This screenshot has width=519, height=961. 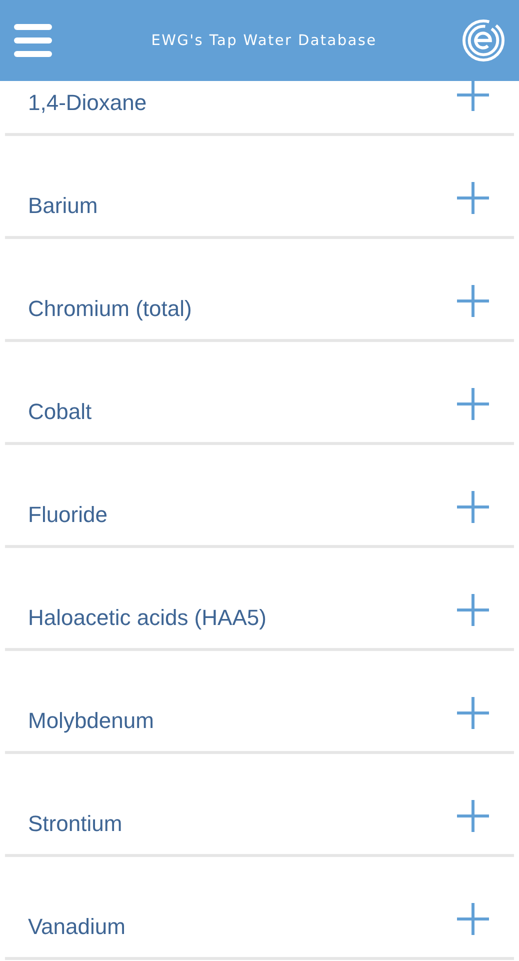 I want to click on contaminant-name: Cobalt, so click(x=60, y=412).